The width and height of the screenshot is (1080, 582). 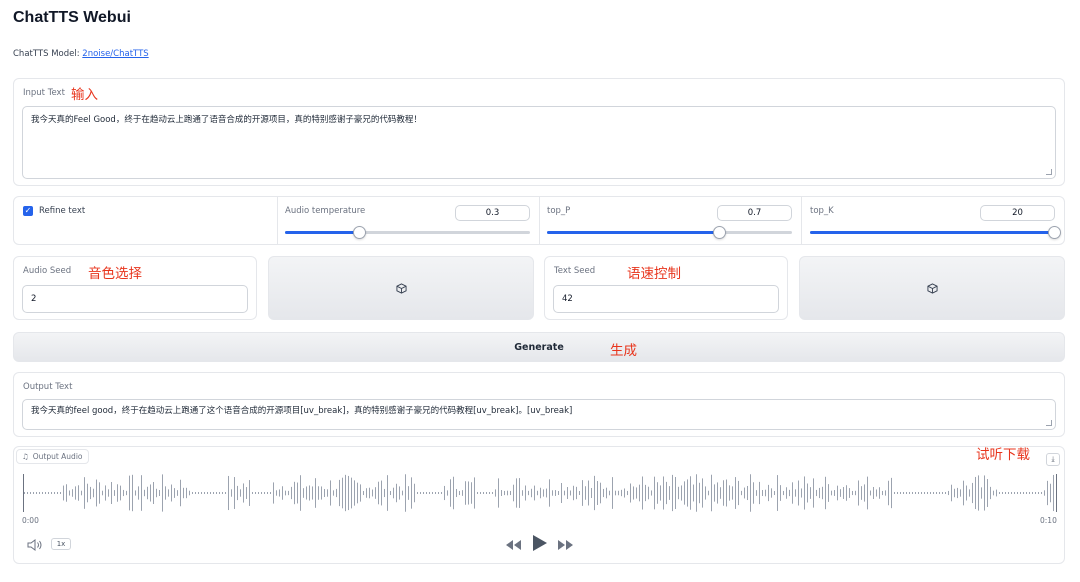 I want to click on text-seed-panel: Text Seed 语速控制 42, so click(x=666, y=288).